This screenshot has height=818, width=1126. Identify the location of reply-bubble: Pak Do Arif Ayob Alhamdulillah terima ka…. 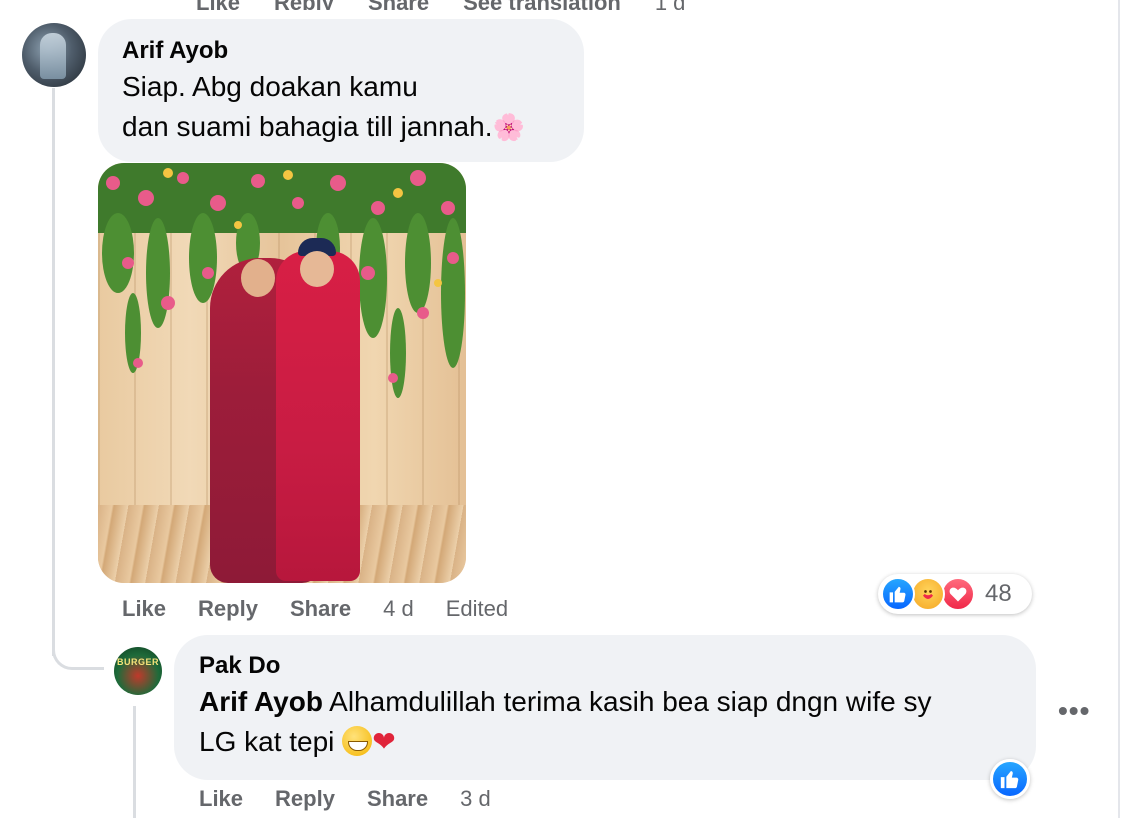
(605, 707).